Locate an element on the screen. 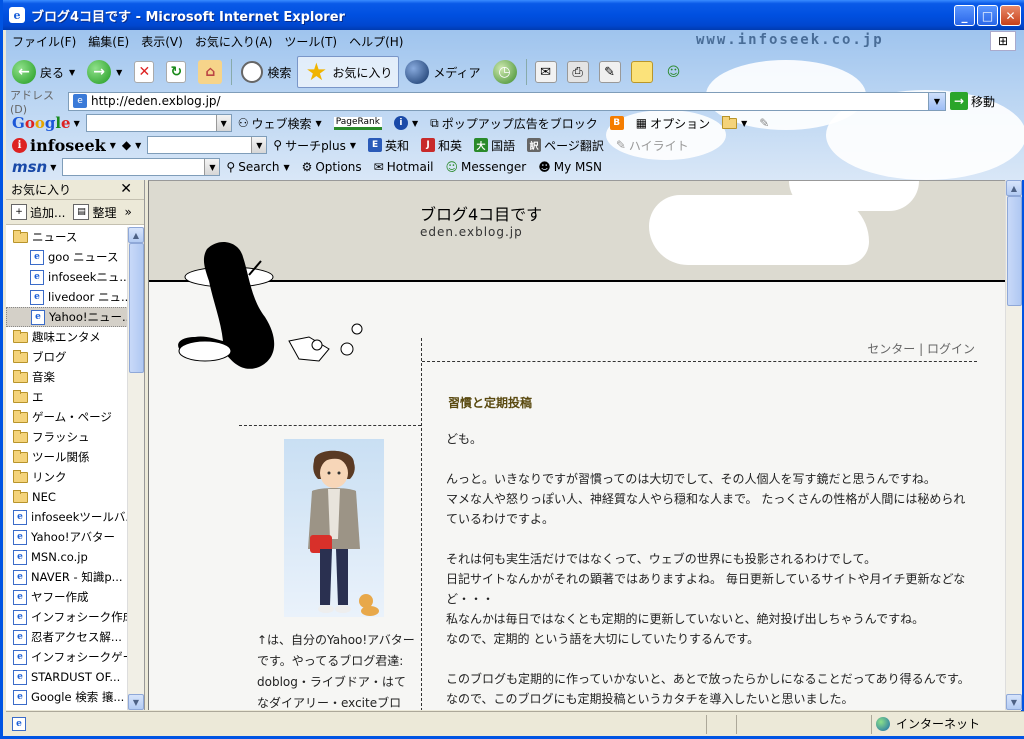 This screenshot has width=1024, height=739. web-search-button: ⚇ ウェブ検索 ▼ is located at coordinates (280, 123).